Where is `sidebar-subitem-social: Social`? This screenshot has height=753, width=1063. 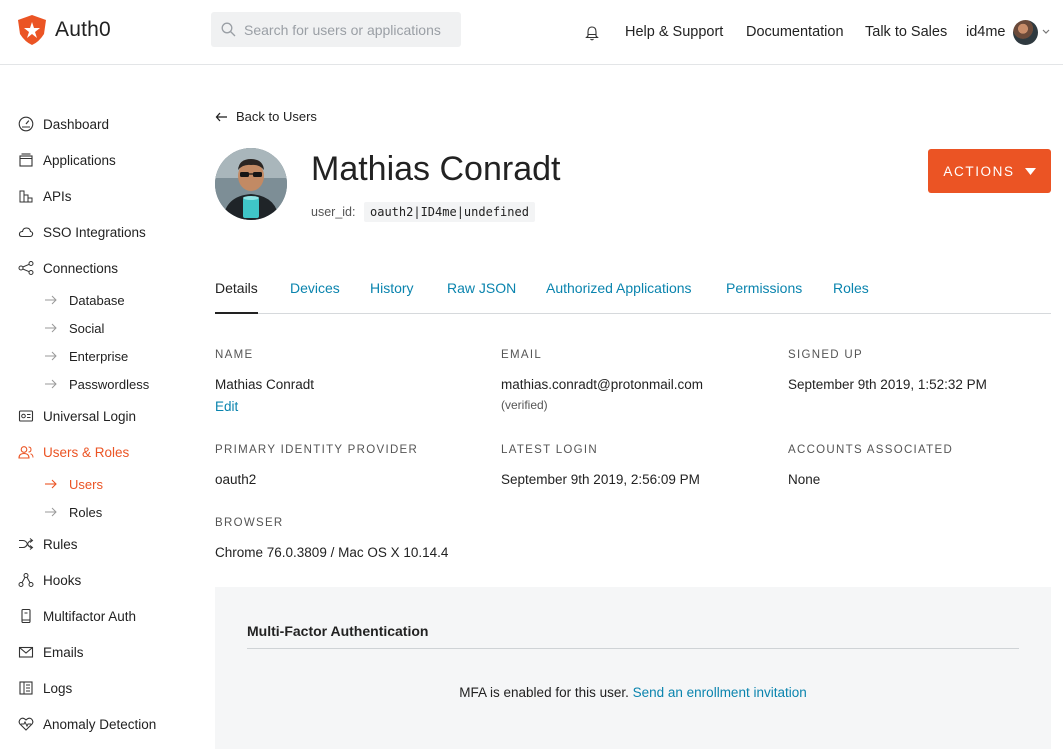 sidebar-subitem-social: Social is located at coordinates (74, 328).